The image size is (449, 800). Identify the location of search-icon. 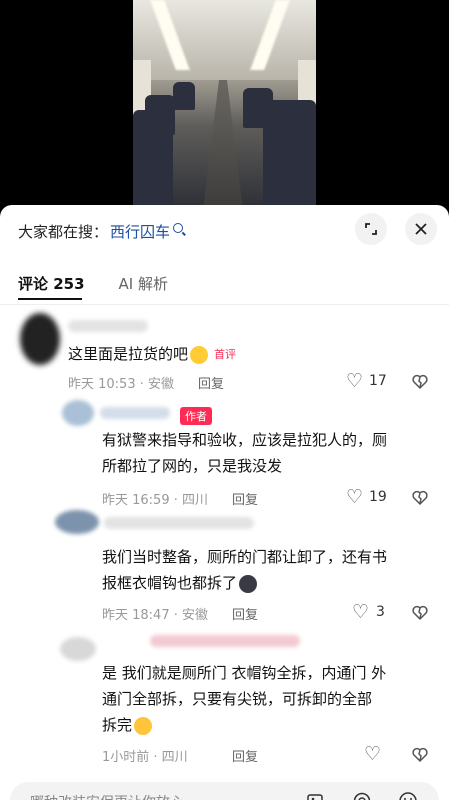
(178, 228).